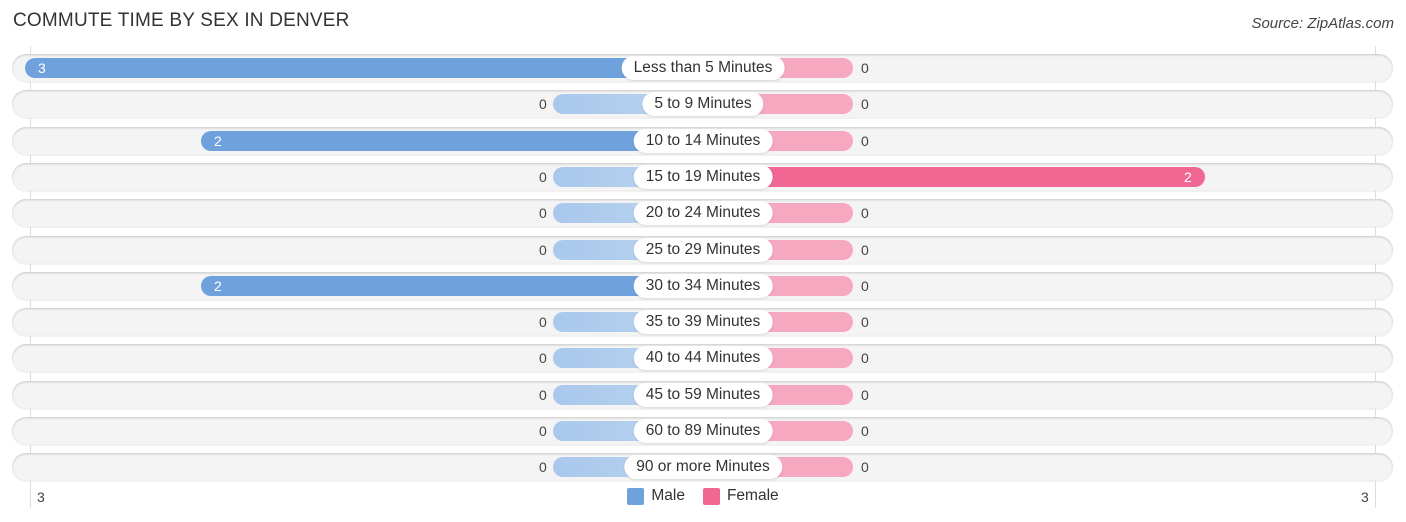 This screenshot has height=522, width=1406. Describe the element at coordinates (668, 495) in the screenshot. I see `legend-label-male: Male` at that location.